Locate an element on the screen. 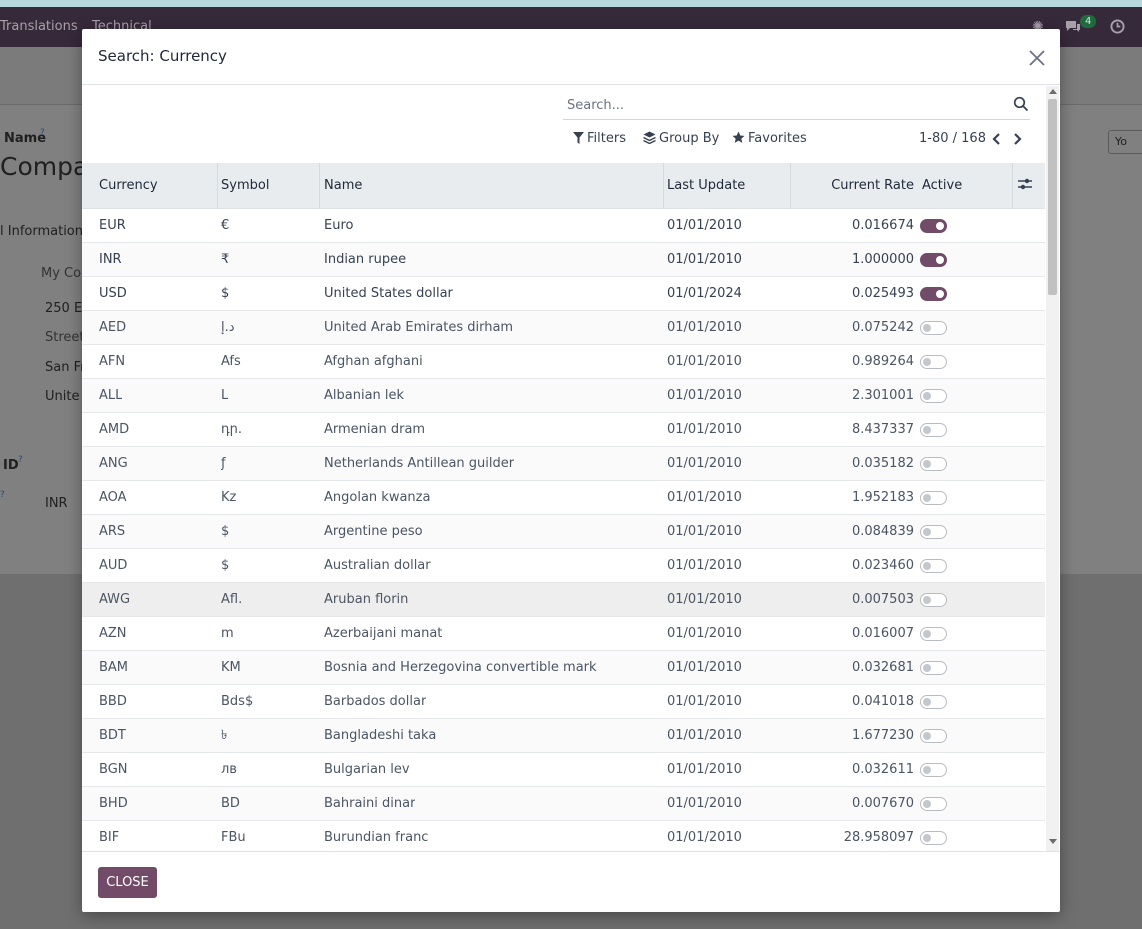  cell-current-rate: 0.075242 is located at coordinates (882, 327).